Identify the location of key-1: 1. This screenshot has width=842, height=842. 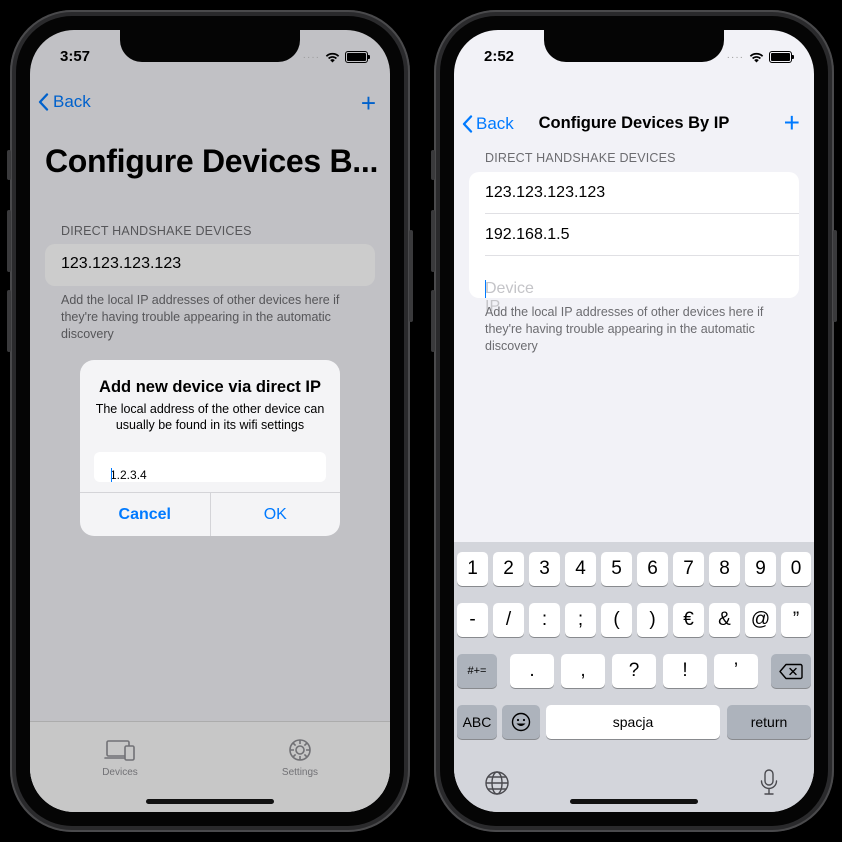
(472, 569).